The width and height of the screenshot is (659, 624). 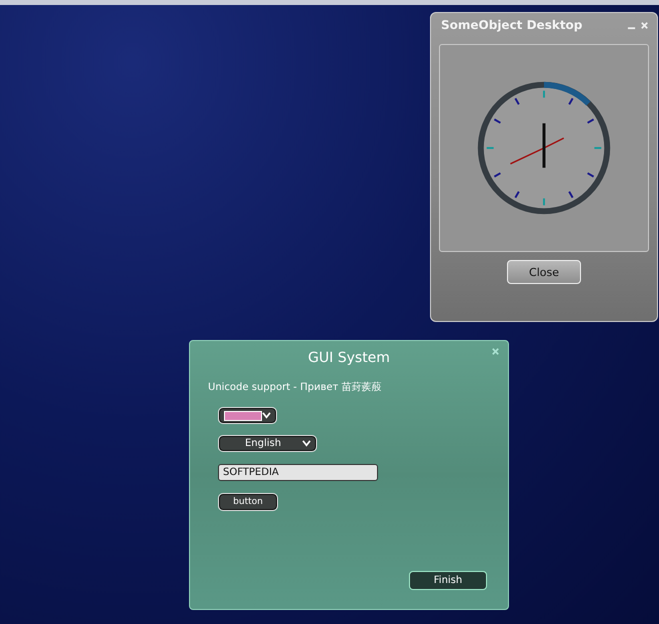 I want to click on finish-button: Finish, so click(x=448, y=580).